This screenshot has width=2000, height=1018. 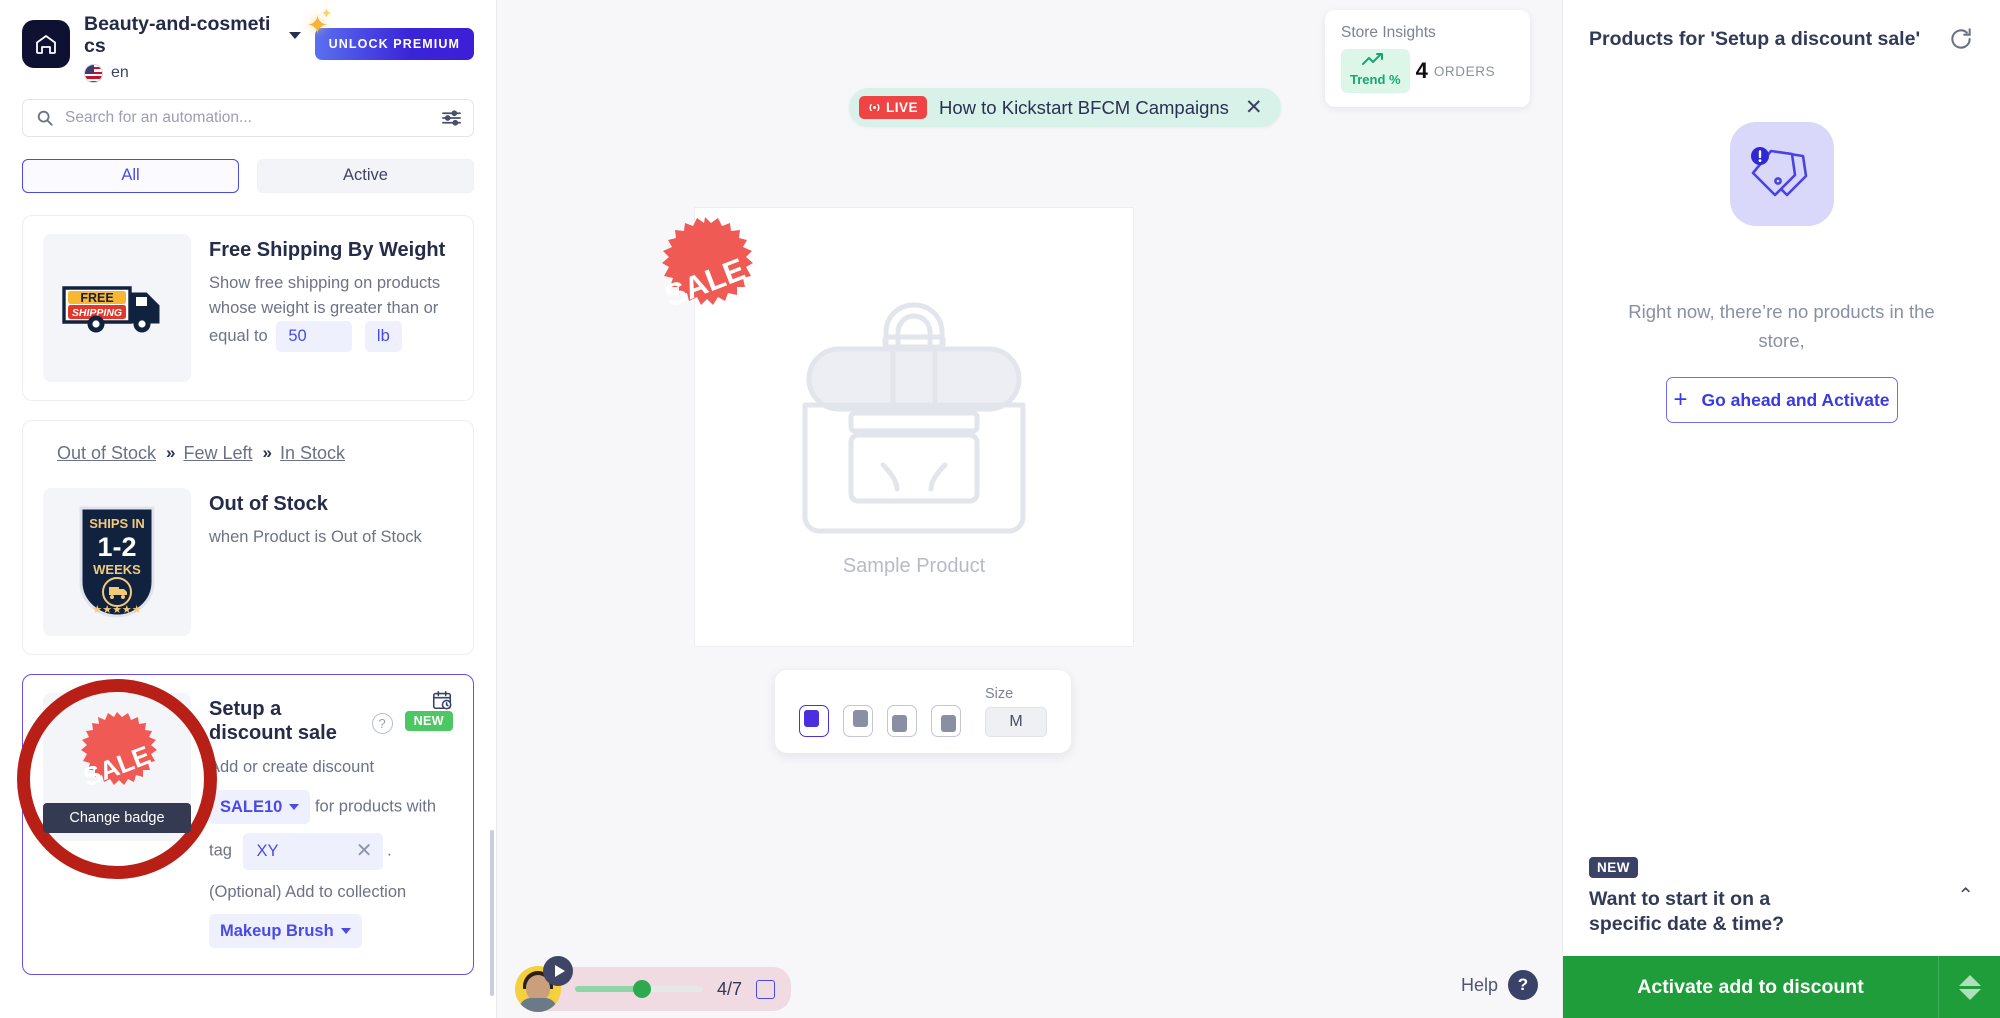 I want to click on card-description: when Product is Out of Stock, so click(x=315, y=537).